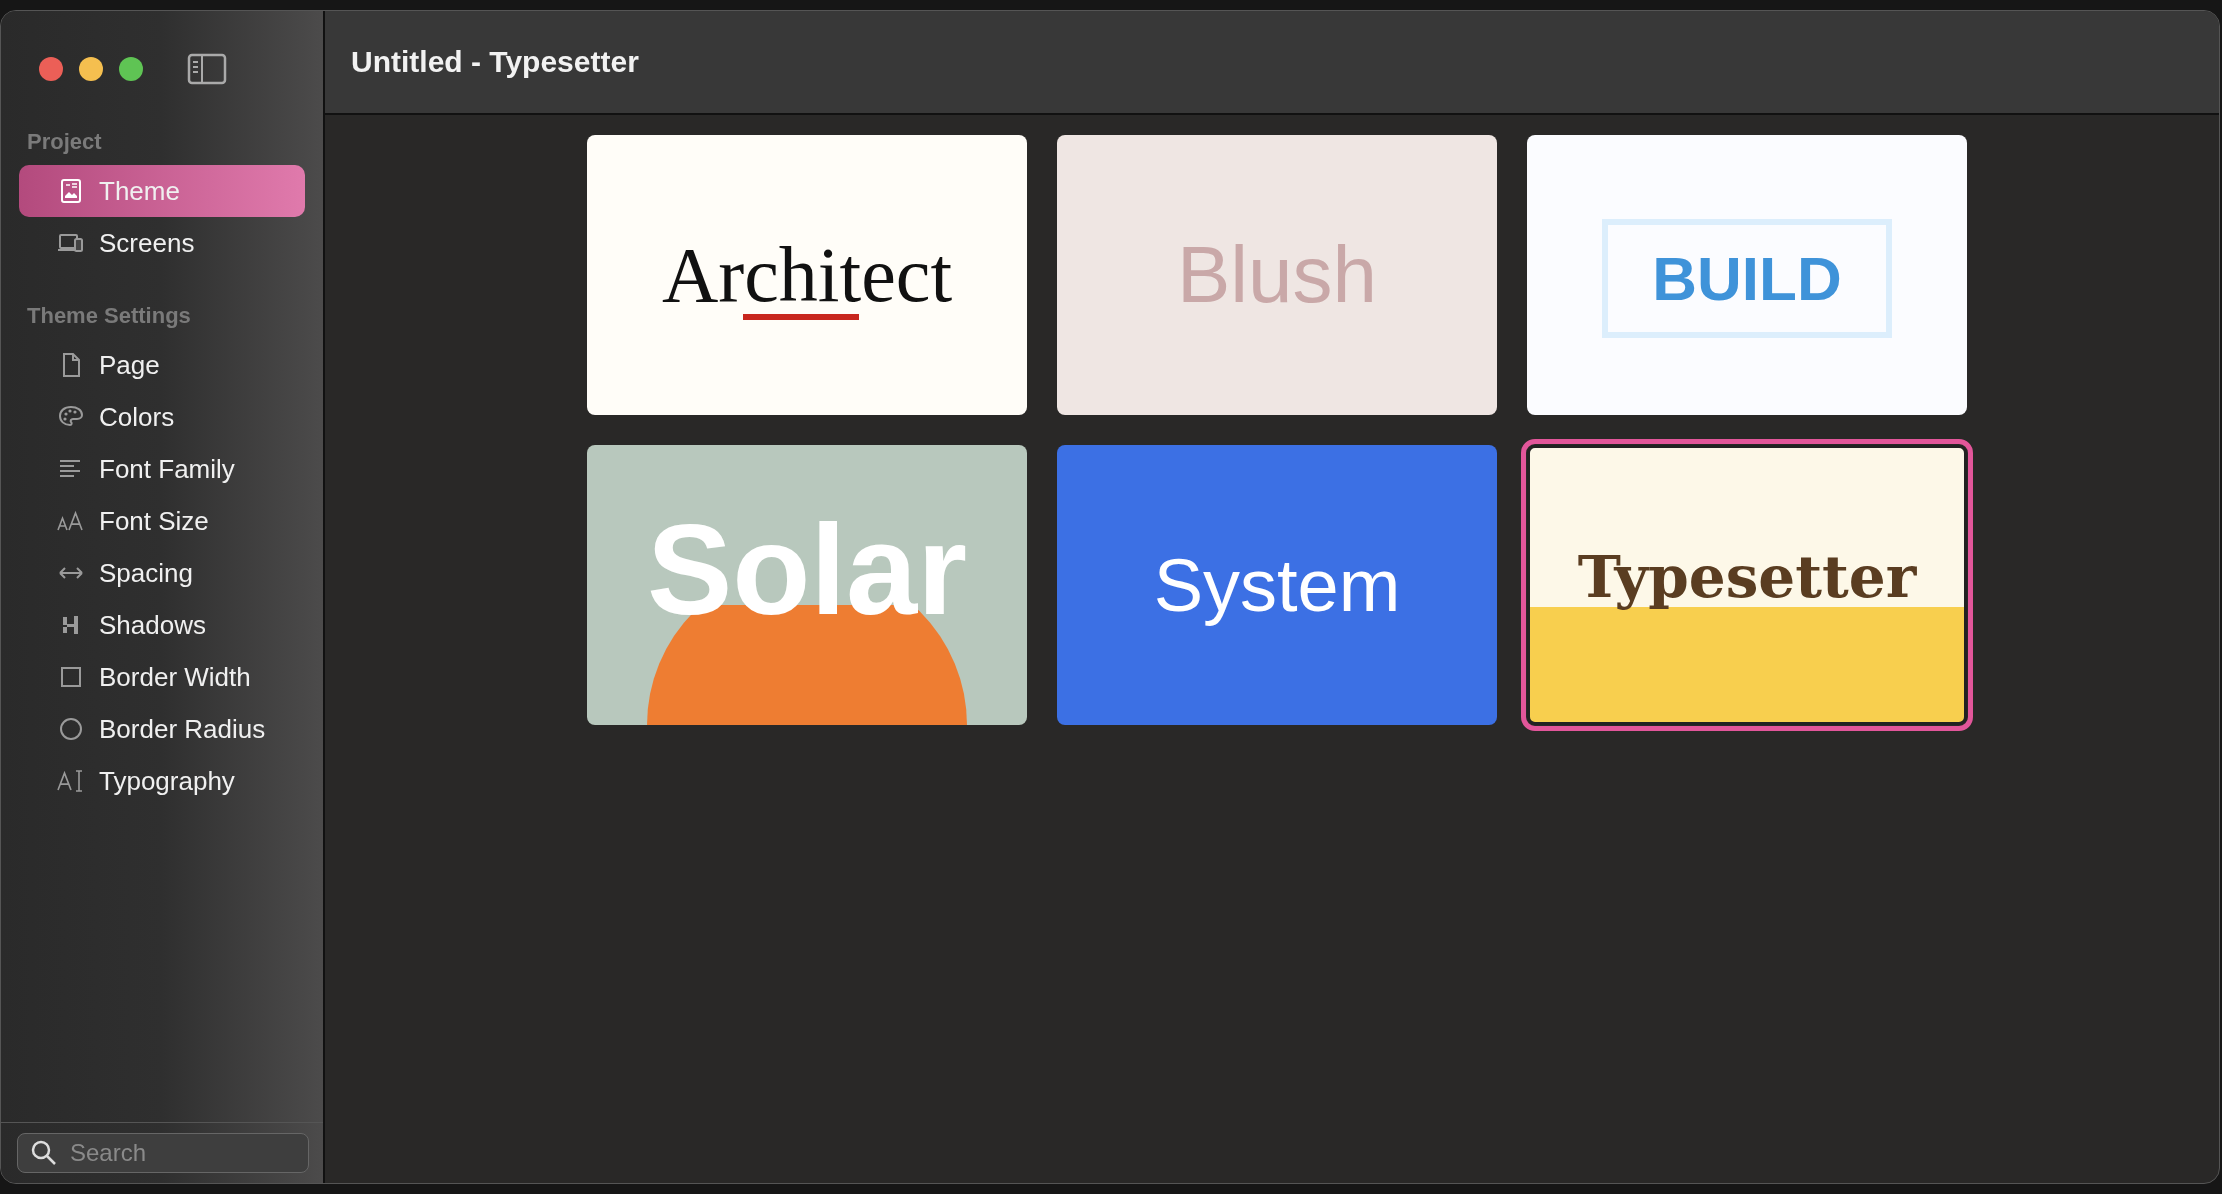 The height and width of the screenshot is (1194, 2222). What do you see at coordinates (495, 62) in the screenshot?
I see `window-title: Untitled - Typesetter` at bounding box center [495, 62].